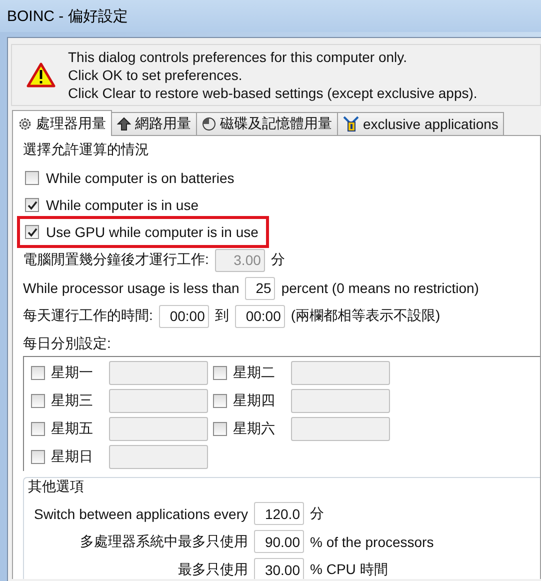 The image size is (541, 581). What do you see at coordinates (279, 568) in the screenshot?
I see `input-field: 30.00` at bounding box center [279, 568].